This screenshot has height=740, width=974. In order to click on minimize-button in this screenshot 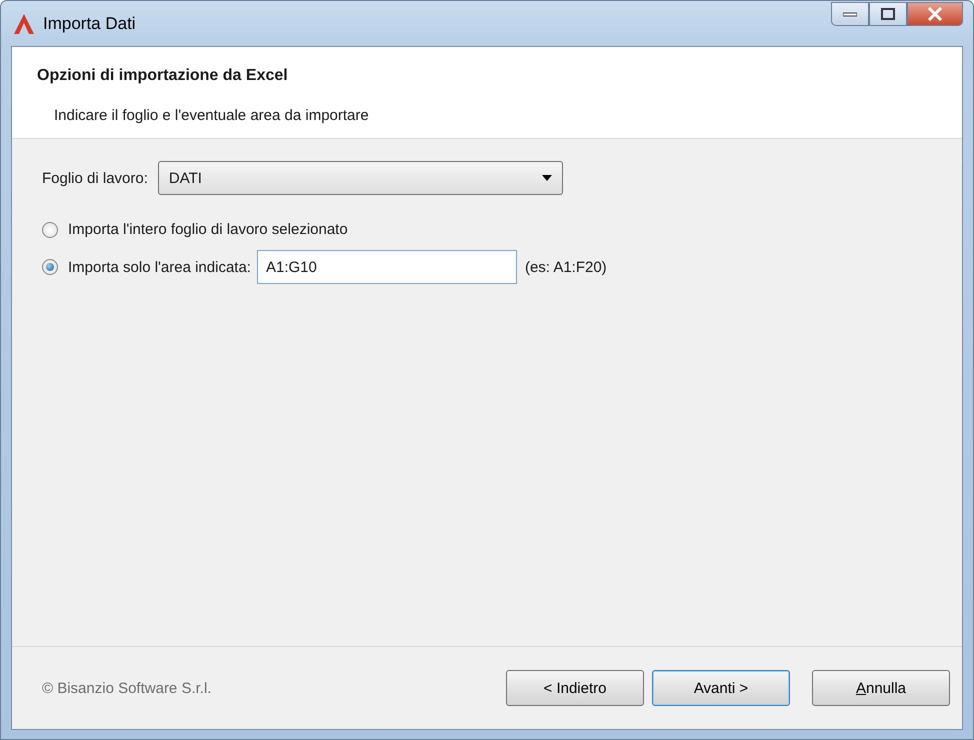, I will do `click(850, 14)`.